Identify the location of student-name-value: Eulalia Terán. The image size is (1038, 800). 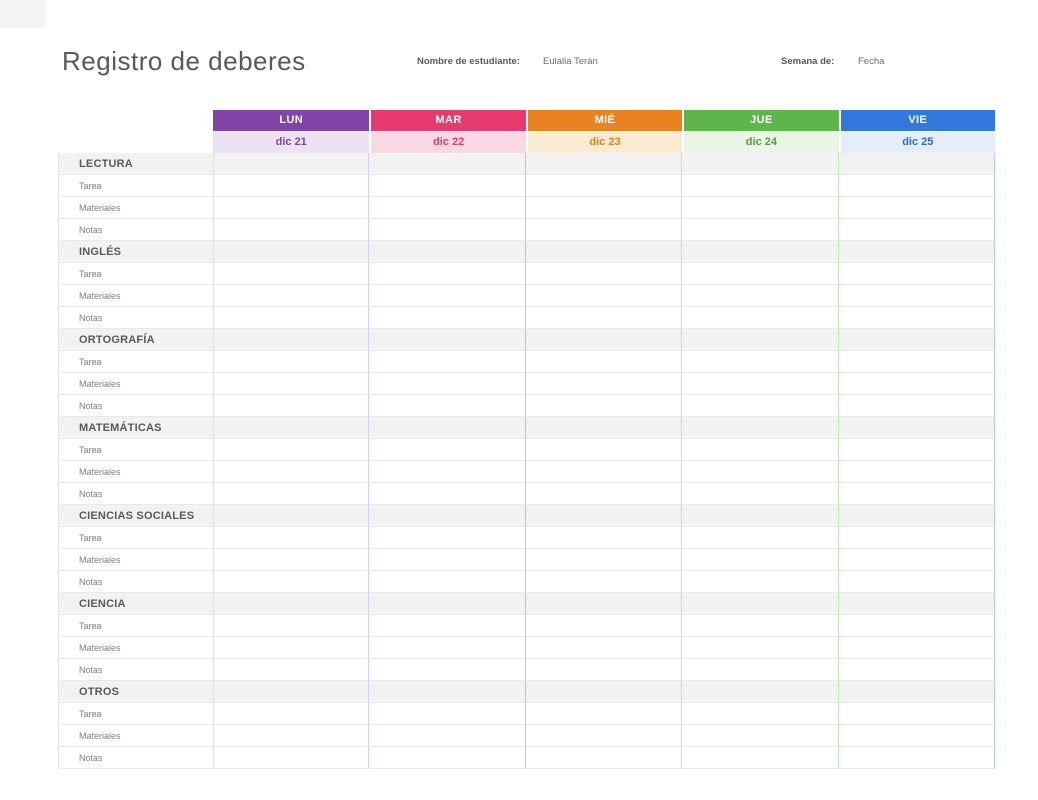
(570, 61).